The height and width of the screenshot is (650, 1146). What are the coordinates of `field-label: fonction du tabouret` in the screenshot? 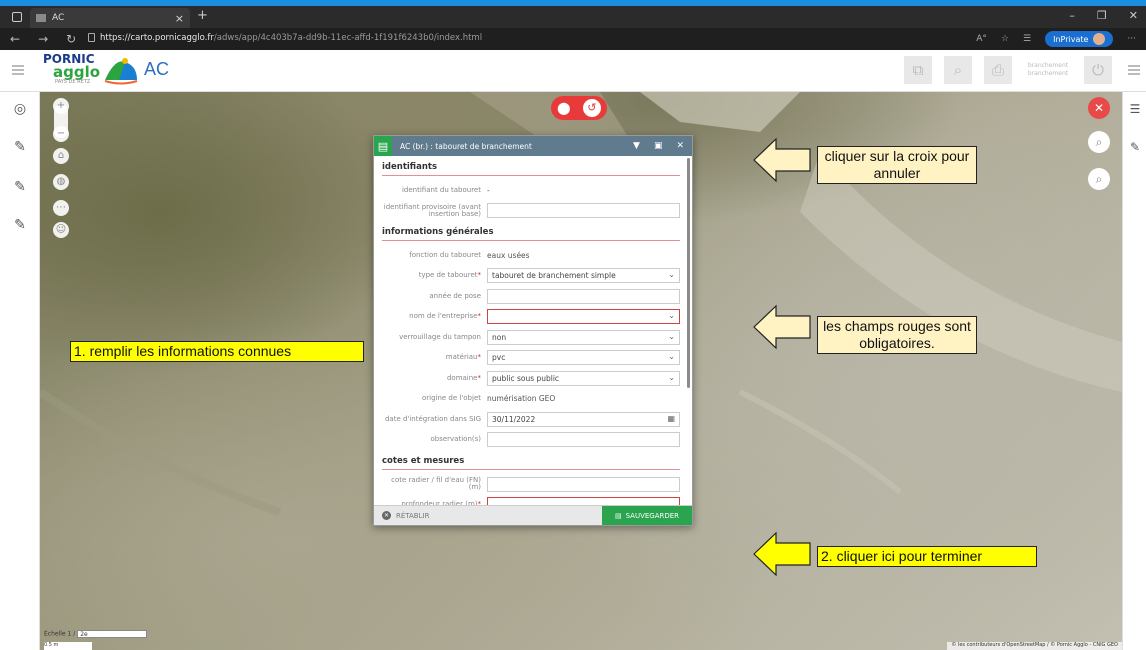 It's located at (434, 255).